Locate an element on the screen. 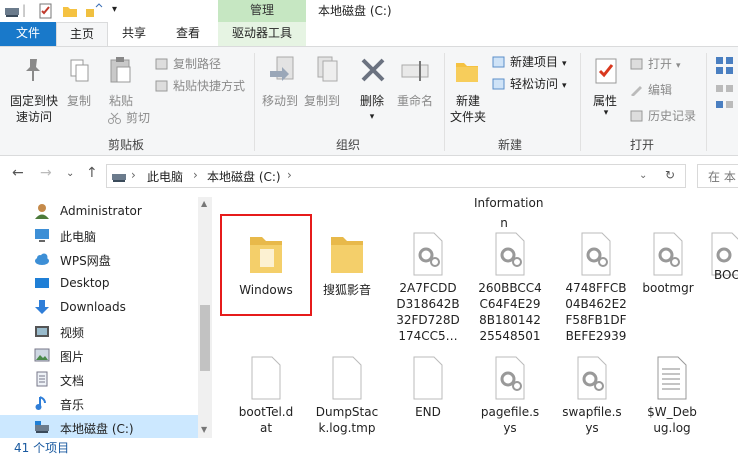 The width and height of the screenshot is (738, 454). scroll-down-icon: ▼ is located at coordinates (204, 429).